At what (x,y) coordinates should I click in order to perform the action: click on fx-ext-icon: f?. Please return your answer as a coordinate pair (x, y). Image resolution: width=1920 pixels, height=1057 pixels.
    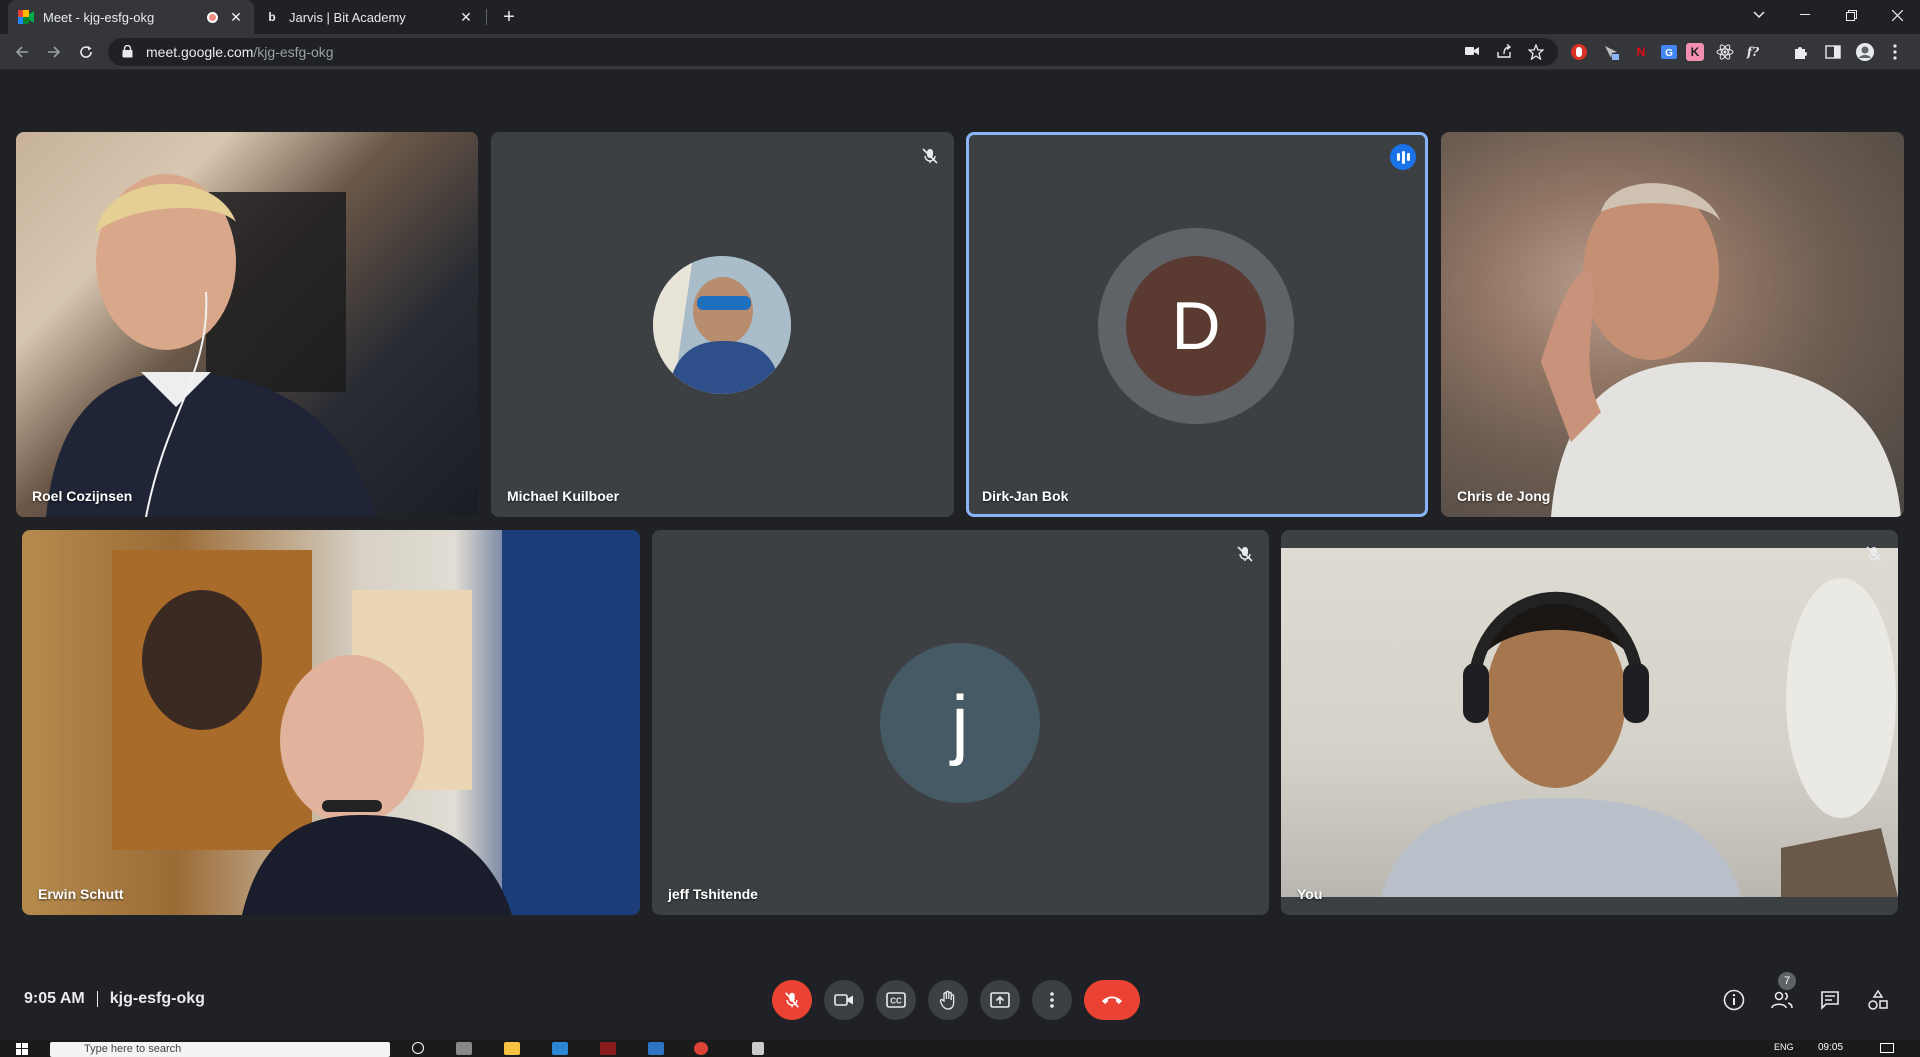
    Looking at the image, I should click on (1753, 52).